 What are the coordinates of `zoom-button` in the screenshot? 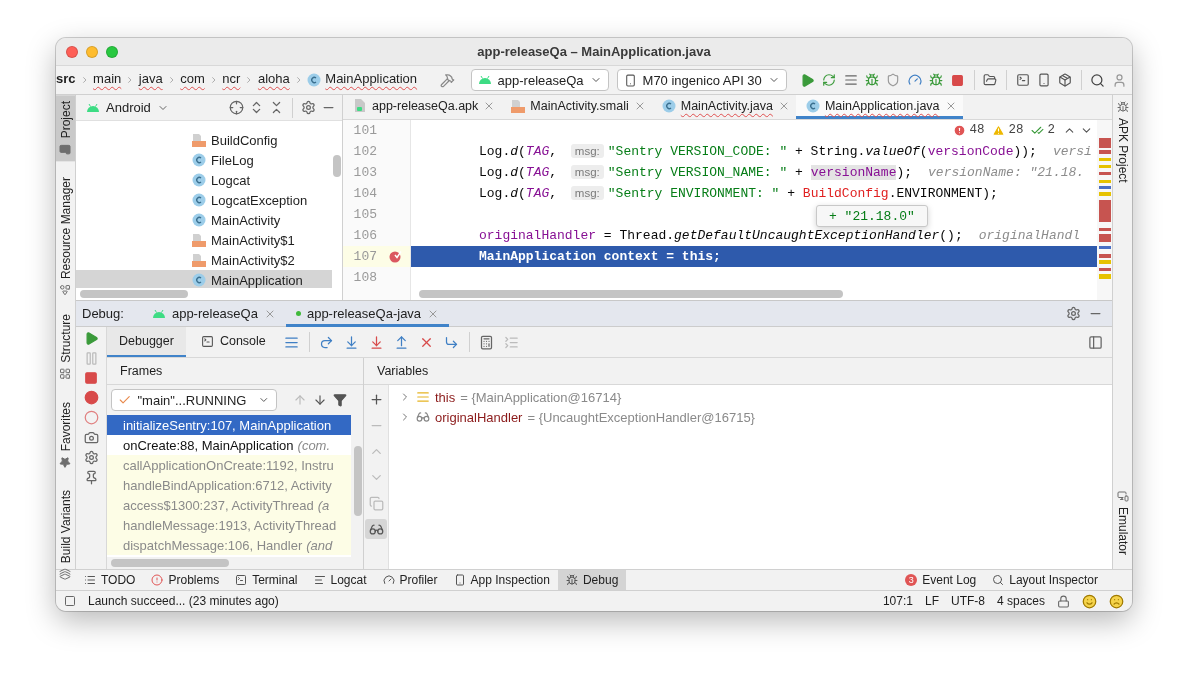 It's located at (112, 51).